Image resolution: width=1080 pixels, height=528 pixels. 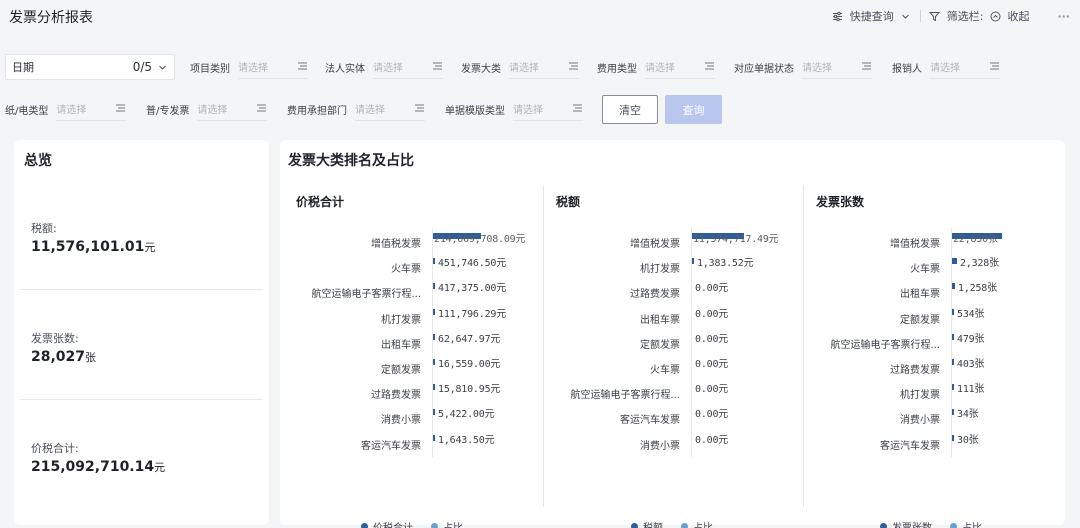 What do you see at coordinates (938, 443) in the screenshot?
I see `chart-row: 客运汽车发票 30张` at bounding box center [938, 443].